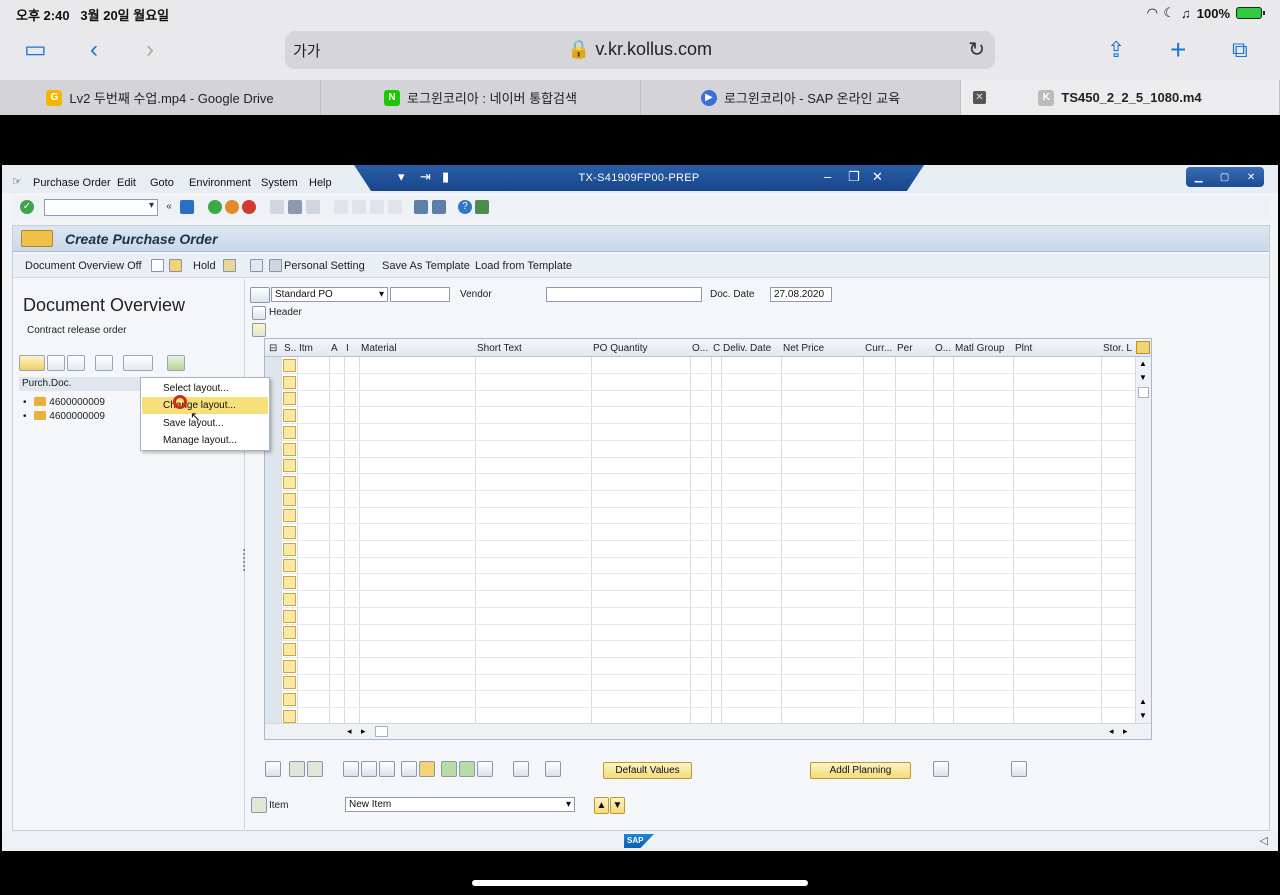 The height and width of the screenshot is (895, 1280). I want to click on po-menu-icon, so click(37, 238).